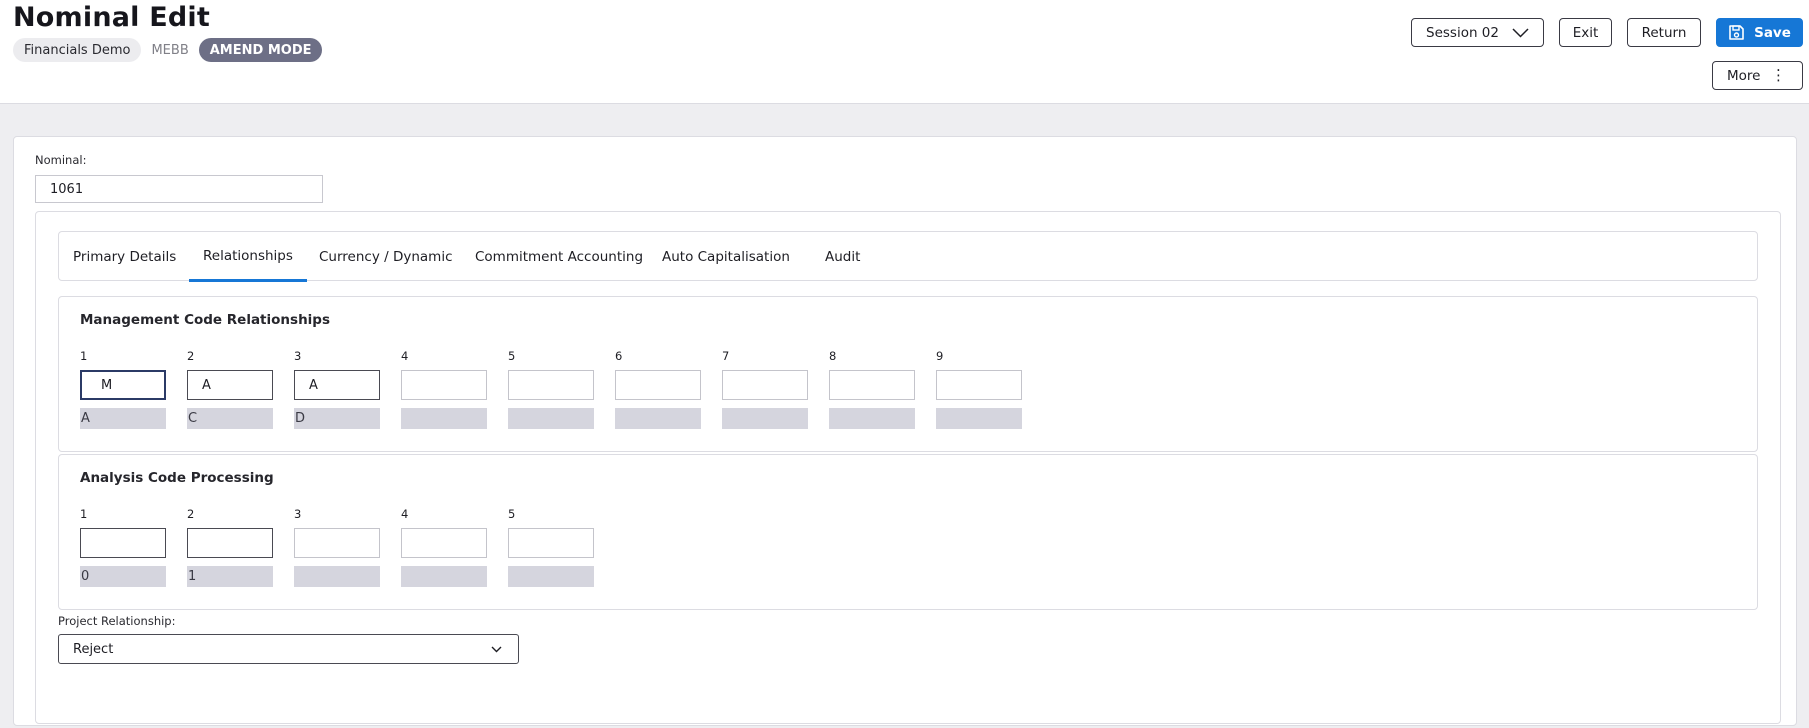 The image size is (1809, 728). I want to click on analysis-section-title: Analysis Code Processing, so click(177, 478).